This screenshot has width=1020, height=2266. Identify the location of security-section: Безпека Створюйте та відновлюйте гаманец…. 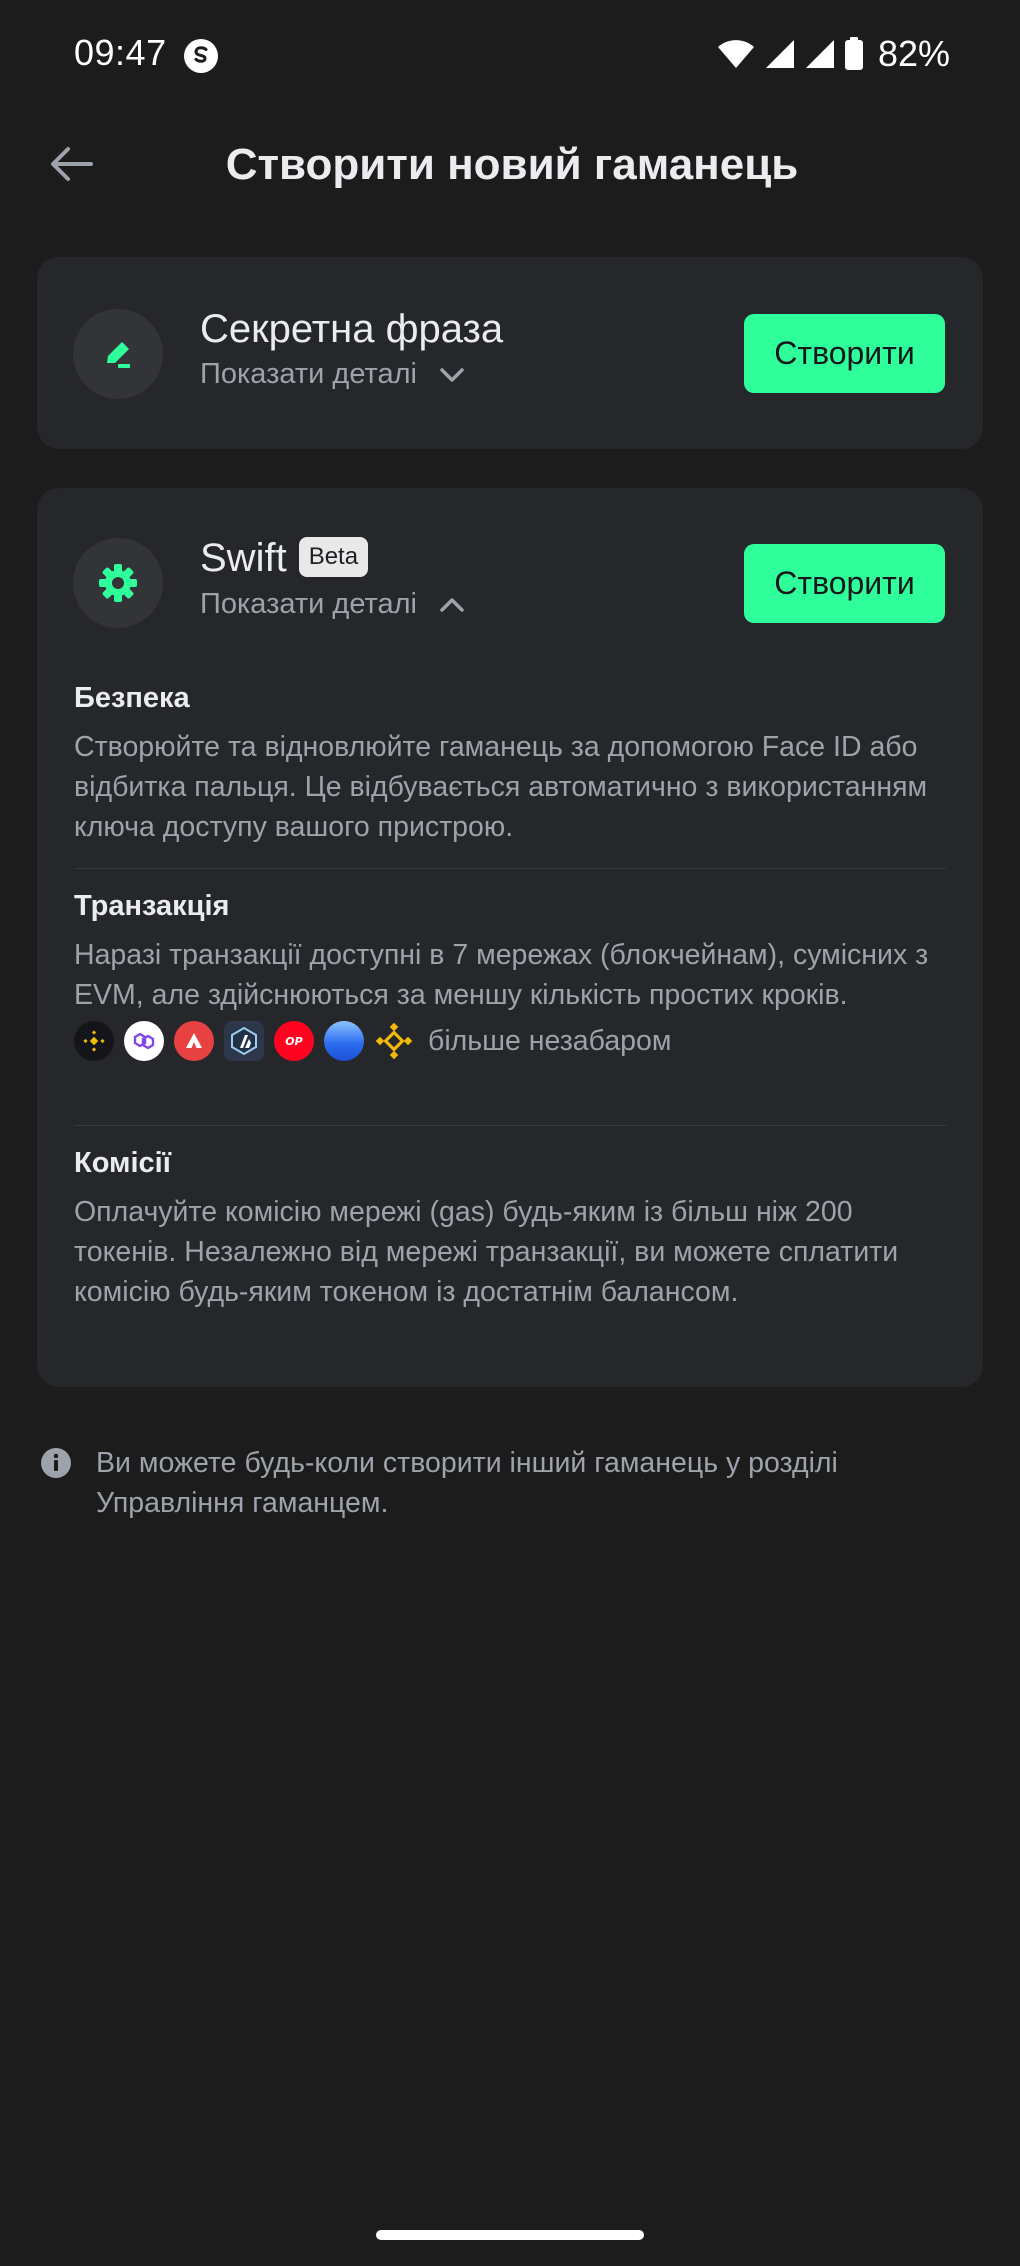
(510, 764).